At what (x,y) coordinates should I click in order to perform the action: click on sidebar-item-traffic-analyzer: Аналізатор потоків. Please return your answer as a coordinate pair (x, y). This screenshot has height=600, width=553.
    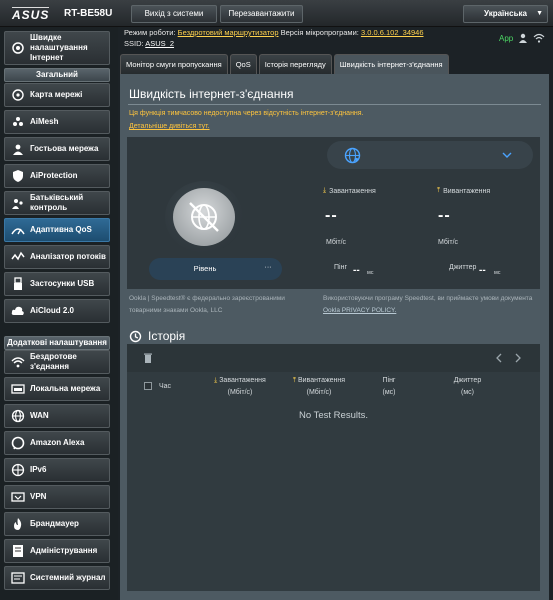
    Looking at the image, I should click on (57, 257).